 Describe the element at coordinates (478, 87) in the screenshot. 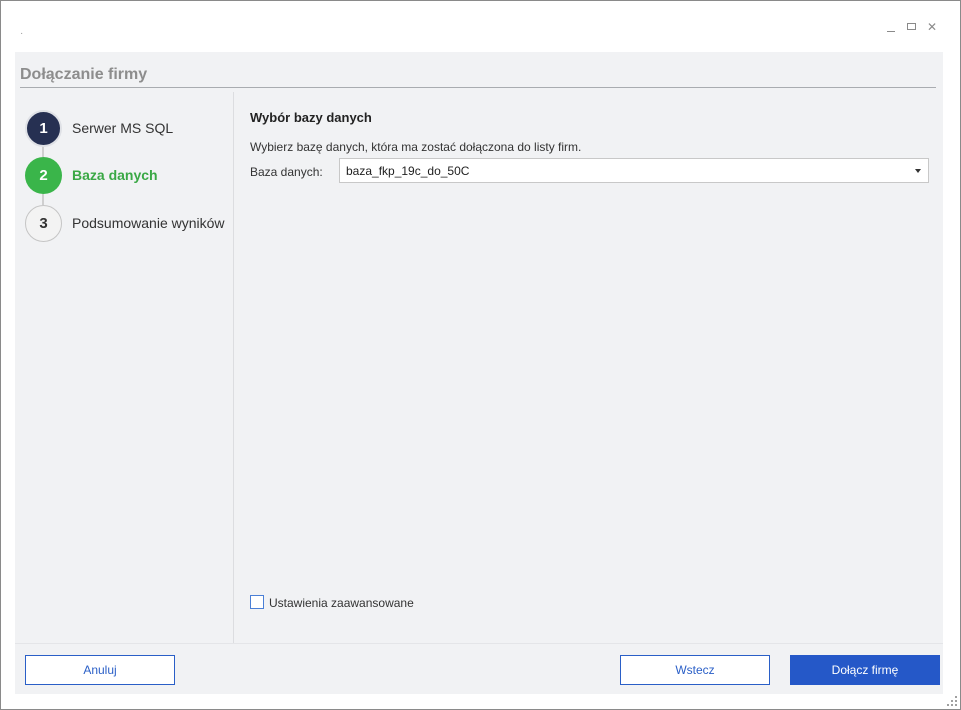

I see `header-divider` at that location.